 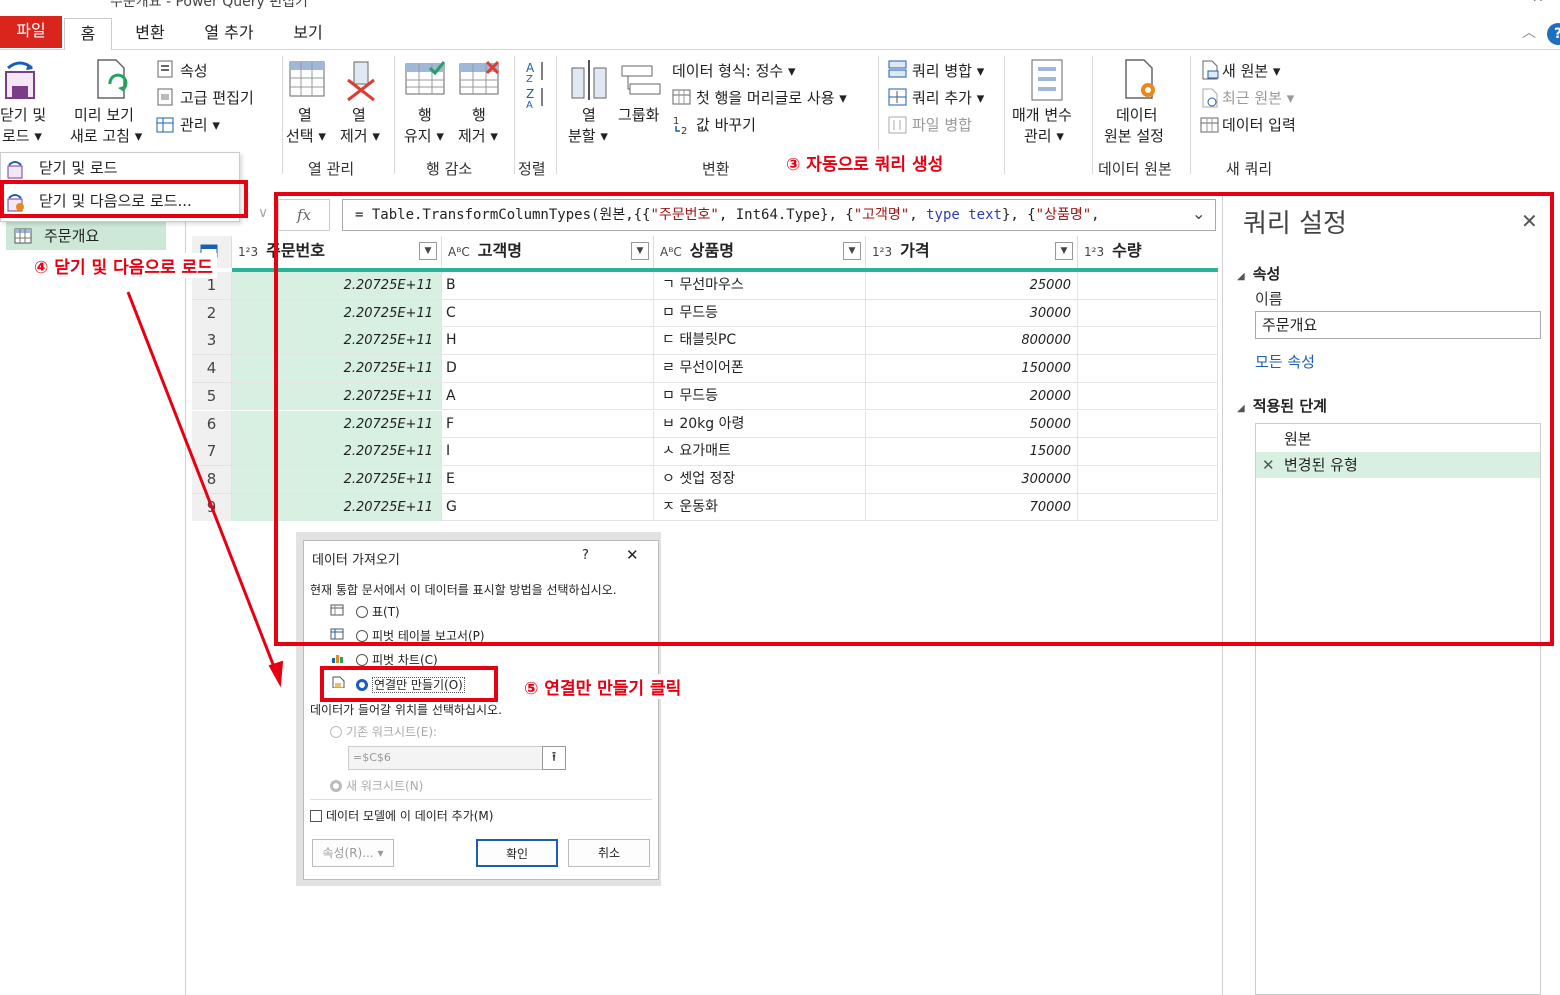 What do you see at coordinates (897, 97) in the screenshot?
I see `append-queries-icon` at bounding box center [897, 97].